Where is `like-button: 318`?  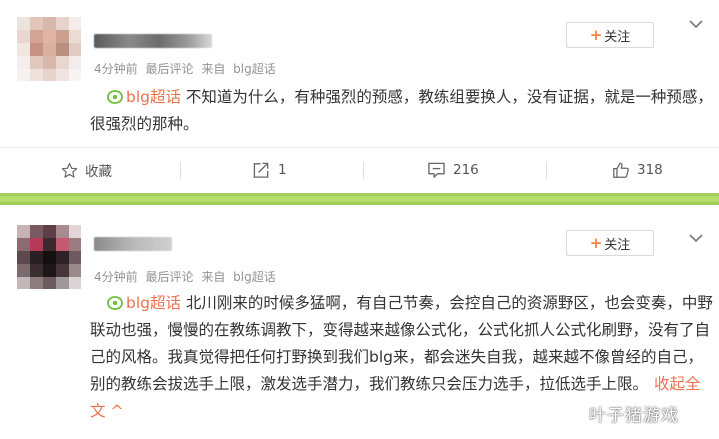 like-button: 318 is located at coordinates (637, 170).